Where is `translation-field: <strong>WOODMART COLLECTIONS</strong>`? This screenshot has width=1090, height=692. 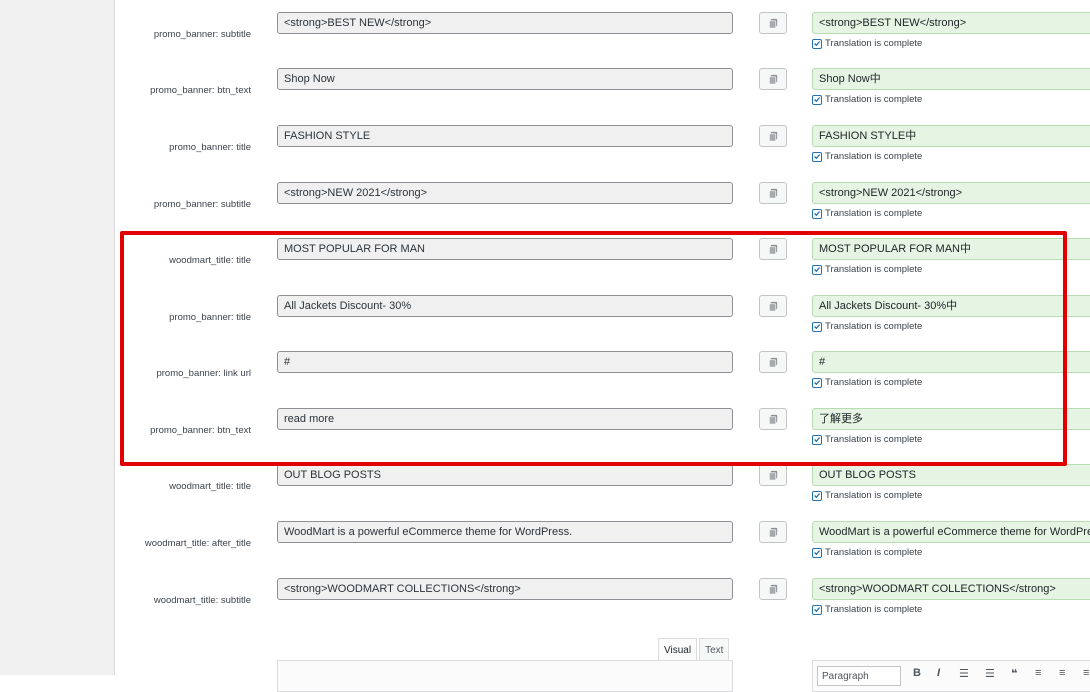
translation-field: <strong>WOODMART COLLECTIONS</strong> is located at coordinates (951, 589).